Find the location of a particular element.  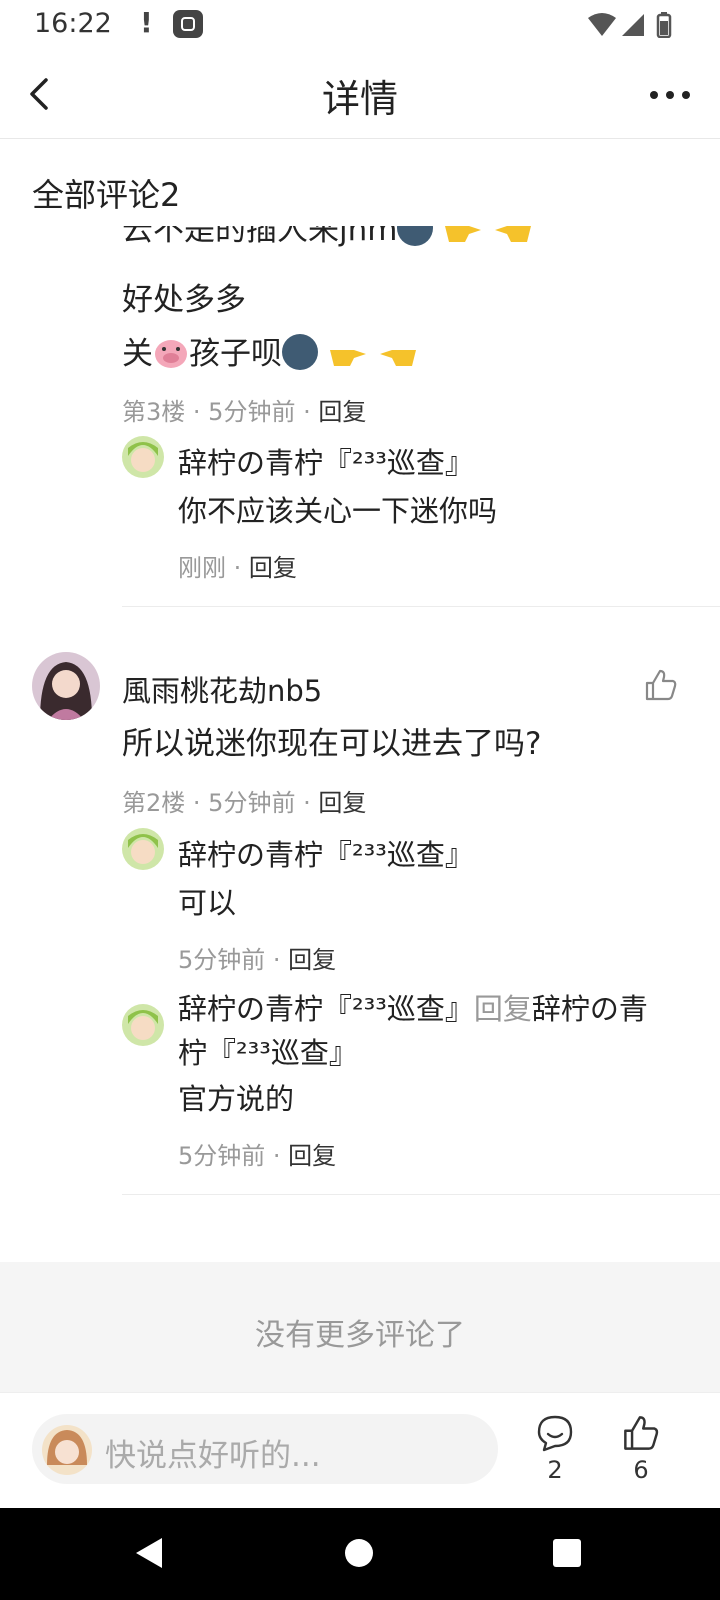

page-title: 详情 is located at coordinates (359, 99).